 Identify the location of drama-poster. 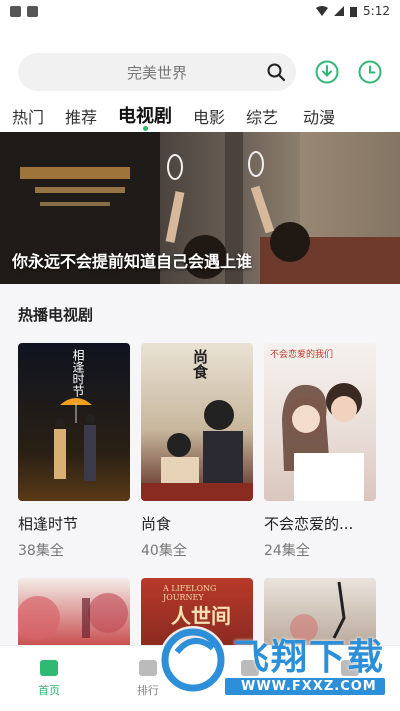
(74, 613).